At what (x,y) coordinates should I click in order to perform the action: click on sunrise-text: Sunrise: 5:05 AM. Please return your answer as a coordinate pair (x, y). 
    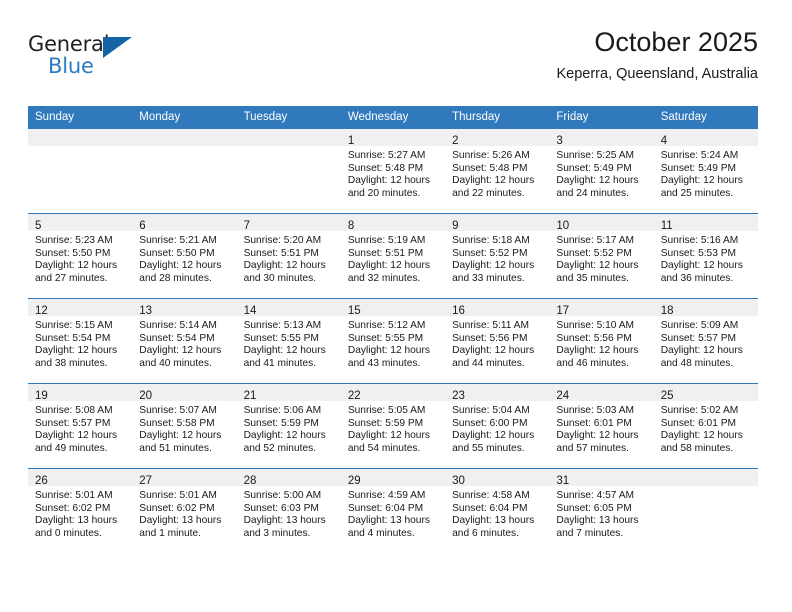
    Looking at the image, I should click on (386, 410).